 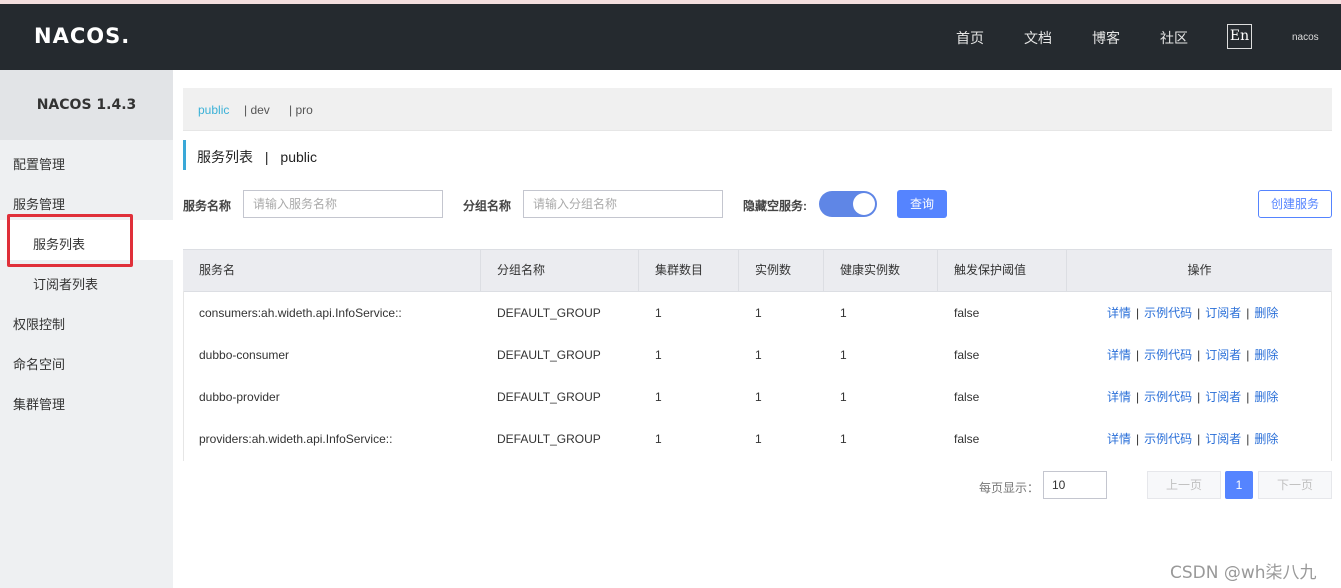 I want to click on namespace-pro: | pro, so click(x=301, y=110).